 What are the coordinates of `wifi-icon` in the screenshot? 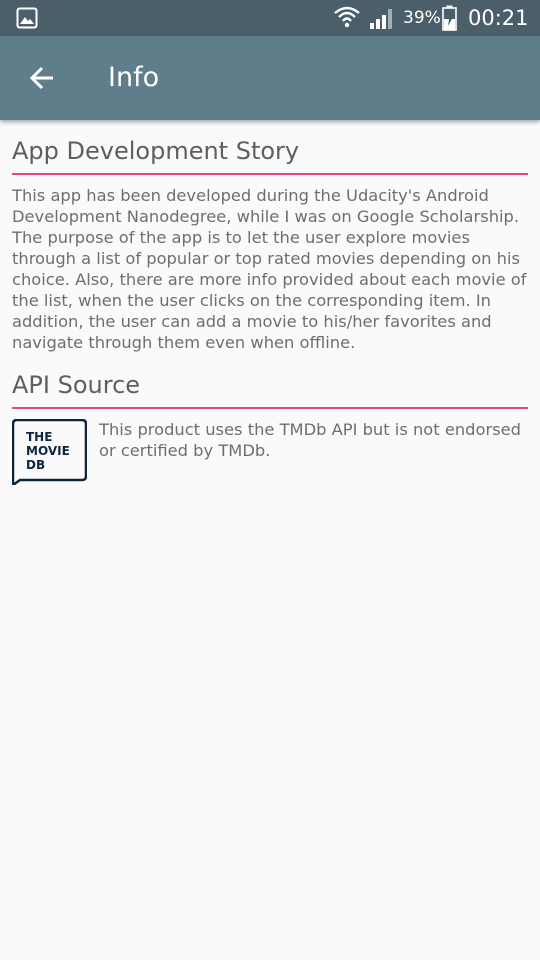 It's located at (347, 17).